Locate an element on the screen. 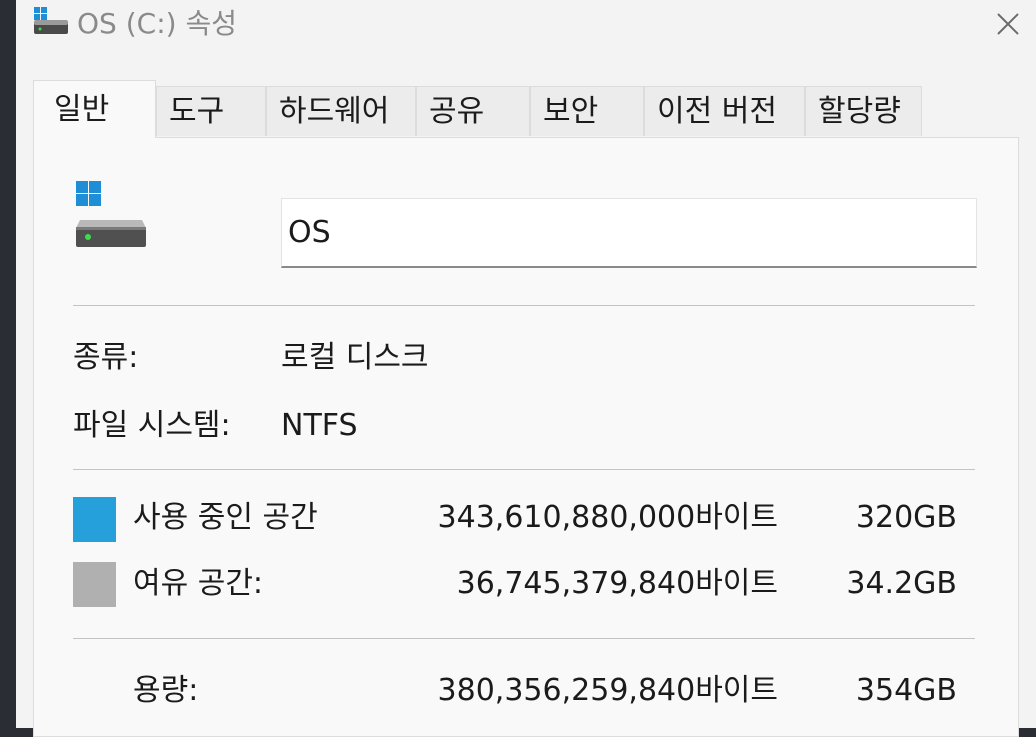  tab-hardware: 하드웨어 is located at coordinates (341, 111).